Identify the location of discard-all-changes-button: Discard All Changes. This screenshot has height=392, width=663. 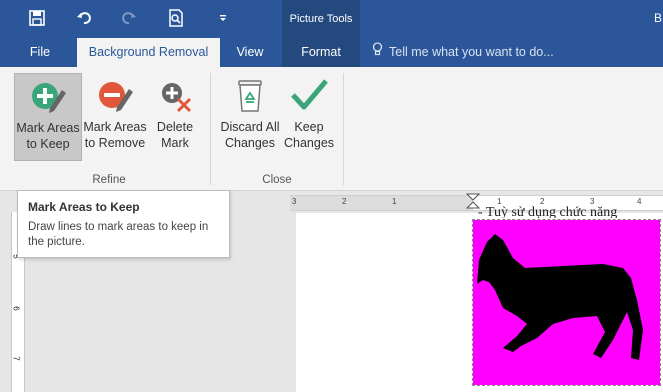
(250, 117).